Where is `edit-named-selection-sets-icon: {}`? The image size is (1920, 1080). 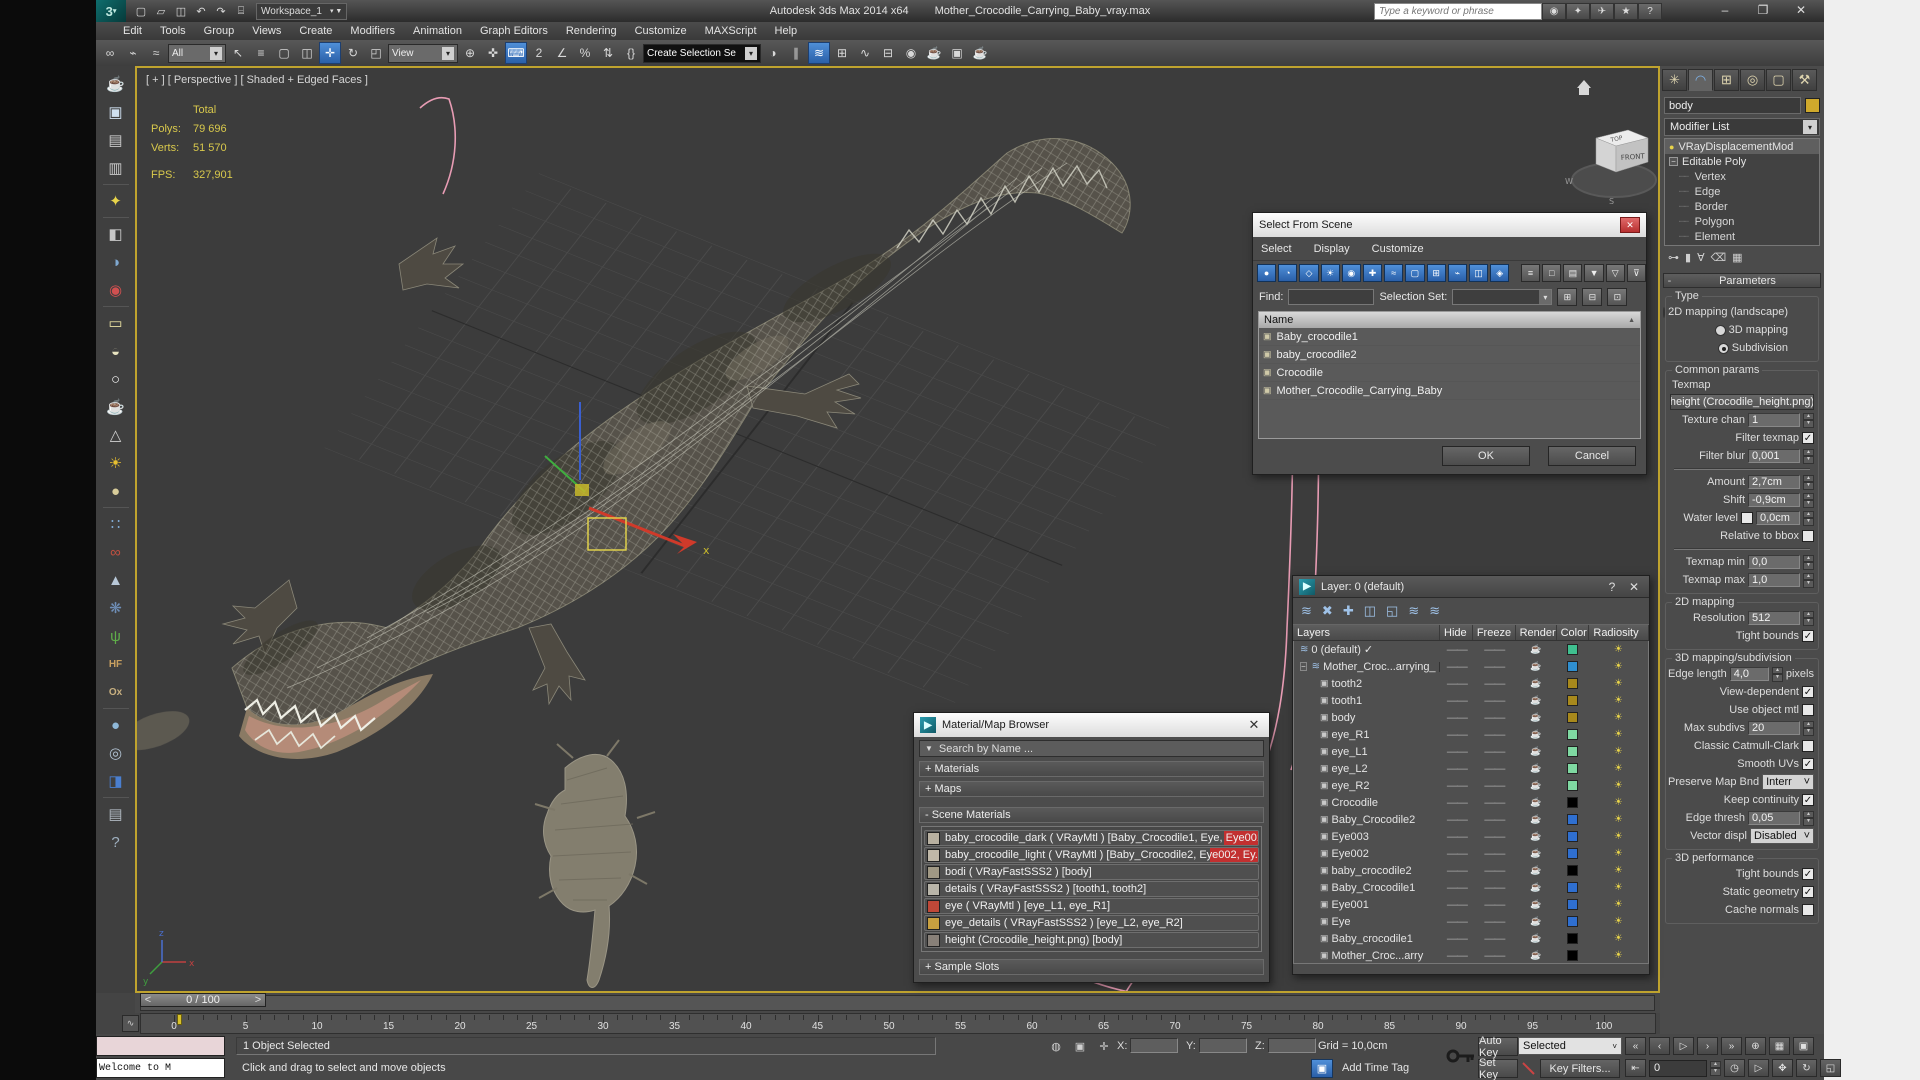
edit-named-selection-sets-icon: {} is located at coordinates (631, 53).